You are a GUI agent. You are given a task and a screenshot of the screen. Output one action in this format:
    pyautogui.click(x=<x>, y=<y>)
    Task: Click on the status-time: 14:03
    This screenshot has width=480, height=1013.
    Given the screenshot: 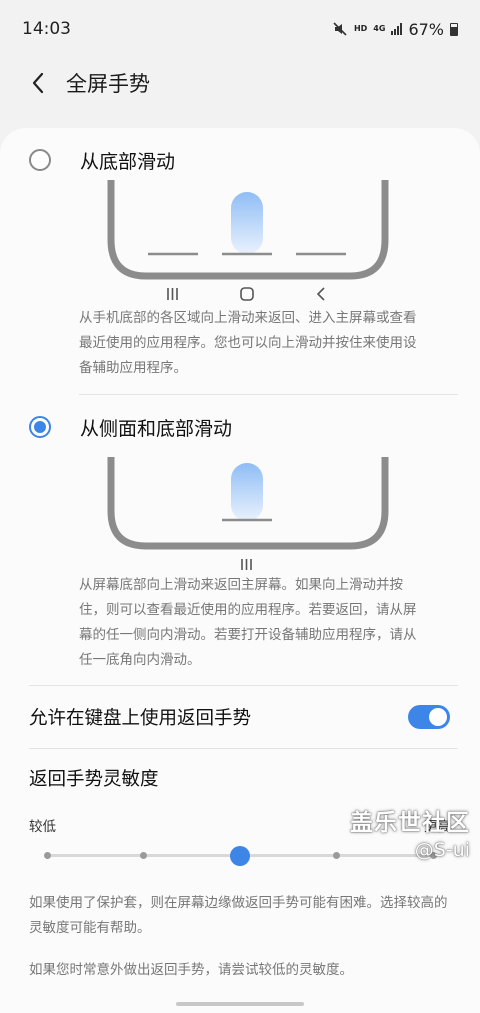 What is the action you would take?
    pyautogui.click(x=46, y=29)
    